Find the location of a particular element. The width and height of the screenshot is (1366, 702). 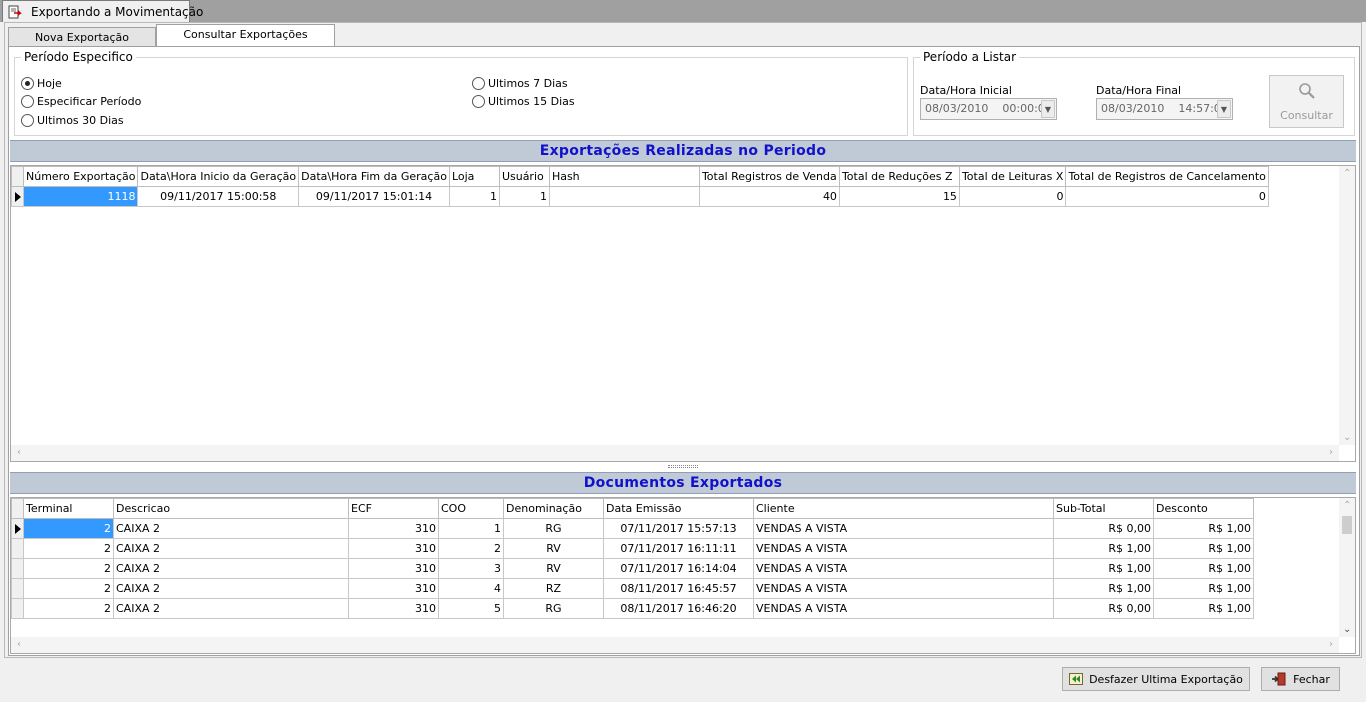

col-header-ecf: ECF is located at coordinates (393, 508).